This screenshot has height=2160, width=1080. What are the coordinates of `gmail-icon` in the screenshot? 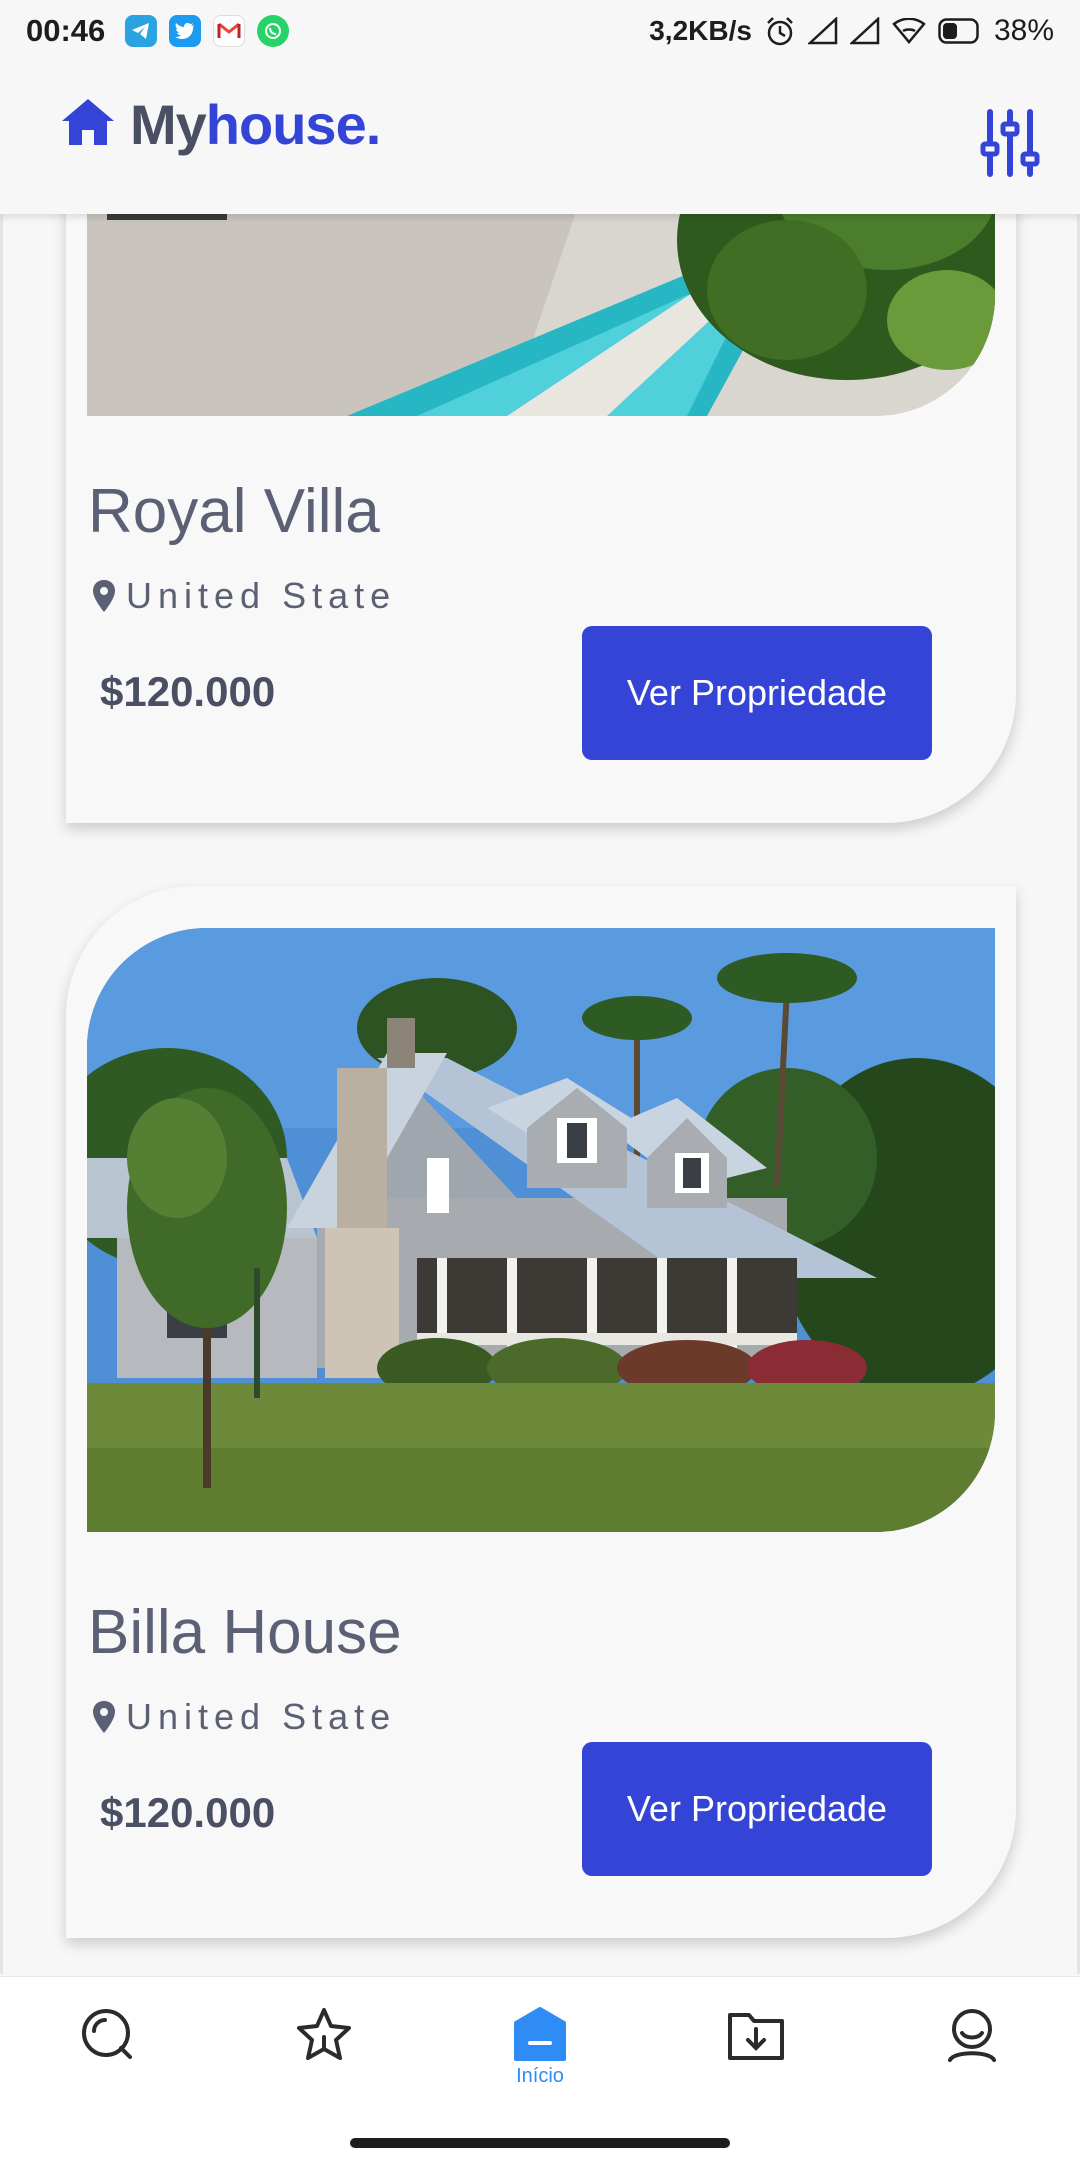 It's located at (229, 31).